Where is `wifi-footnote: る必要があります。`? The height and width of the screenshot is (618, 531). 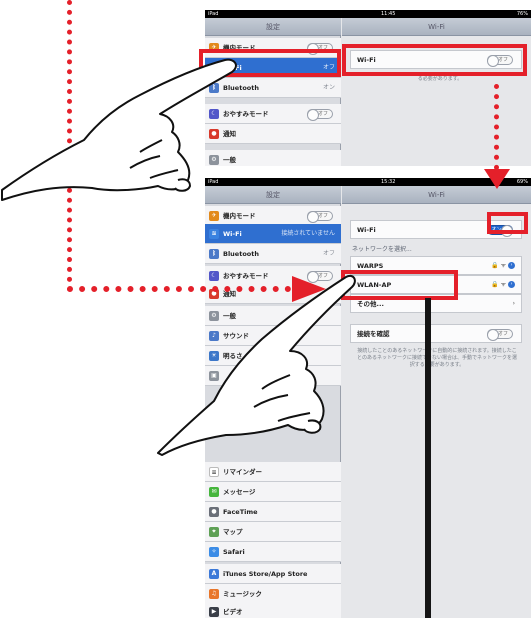 wifi-footnote: る必要があります。 is located at coordinates (440, 79).